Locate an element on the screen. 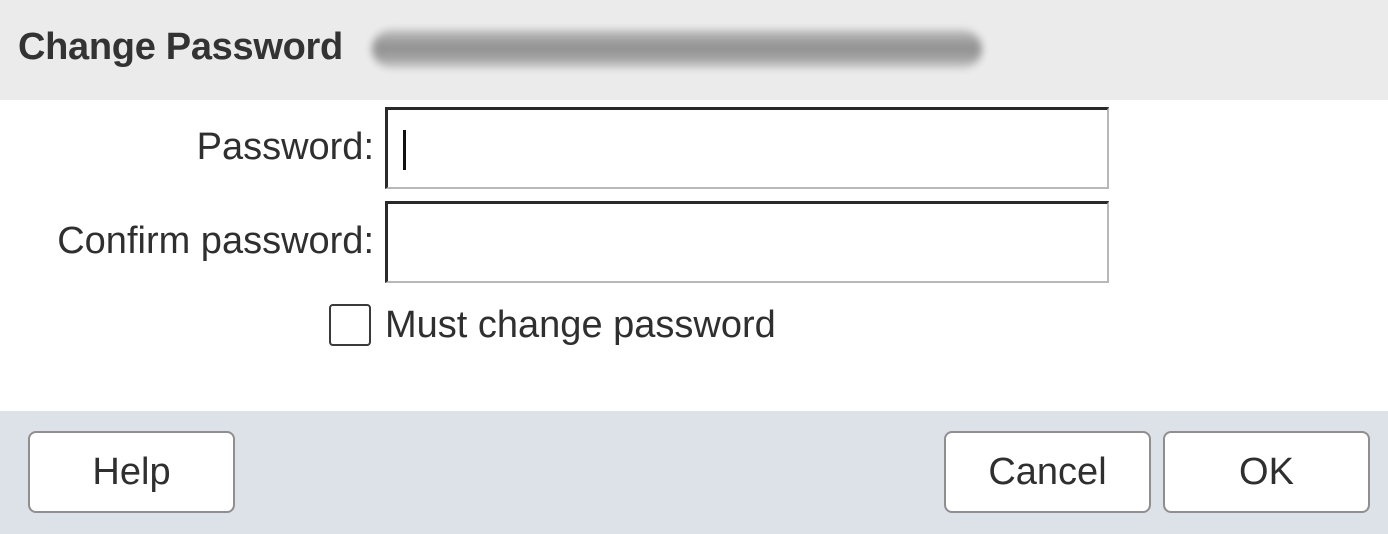 This screenshot has width=1388, height=534. must-change-password-row: Must change password is located at coordinates (552, 325).